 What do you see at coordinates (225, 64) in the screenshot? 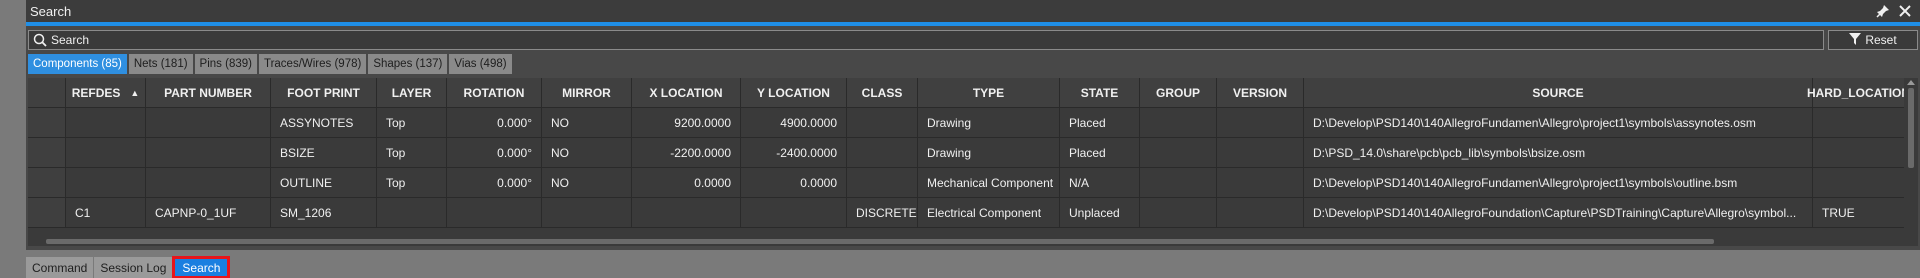
I see `tab-pins: Pins (839)` at bounding box center [225, 64].